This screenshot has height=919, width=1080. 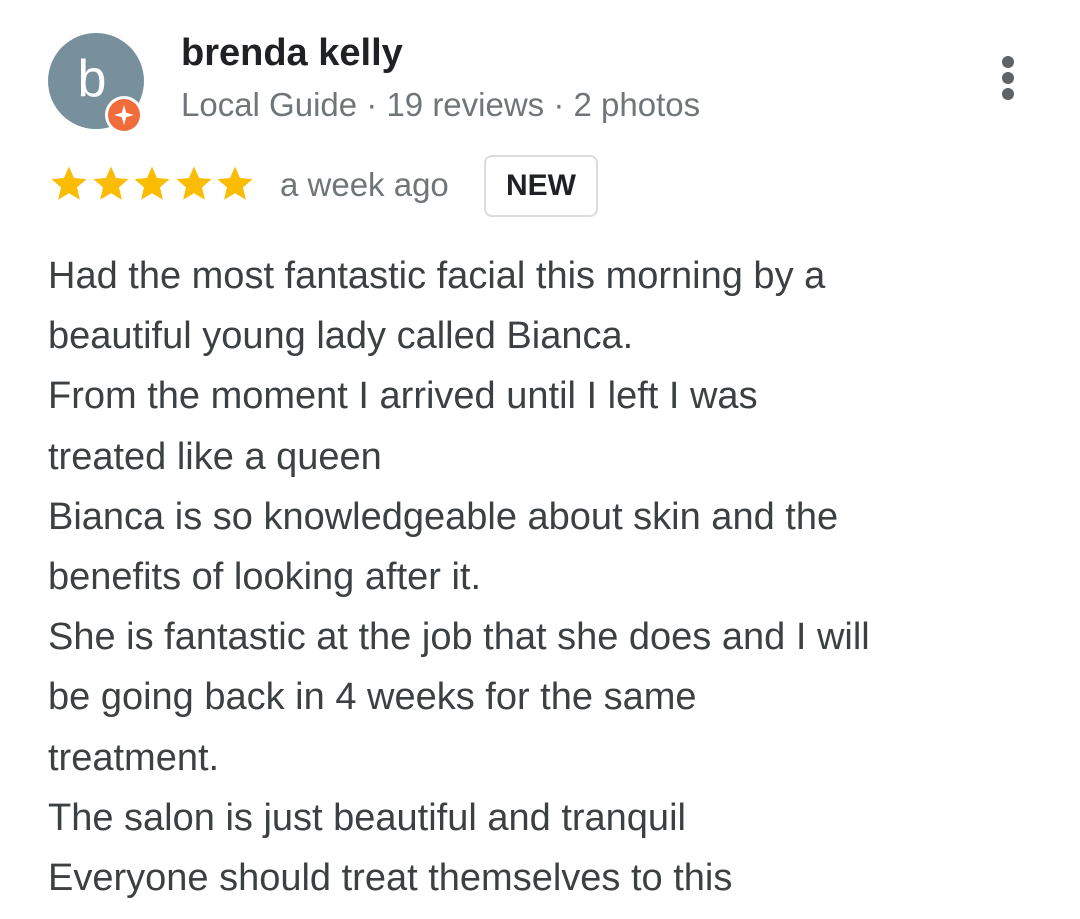 I want to click on more-options-button, so click(x=1008, y=78).